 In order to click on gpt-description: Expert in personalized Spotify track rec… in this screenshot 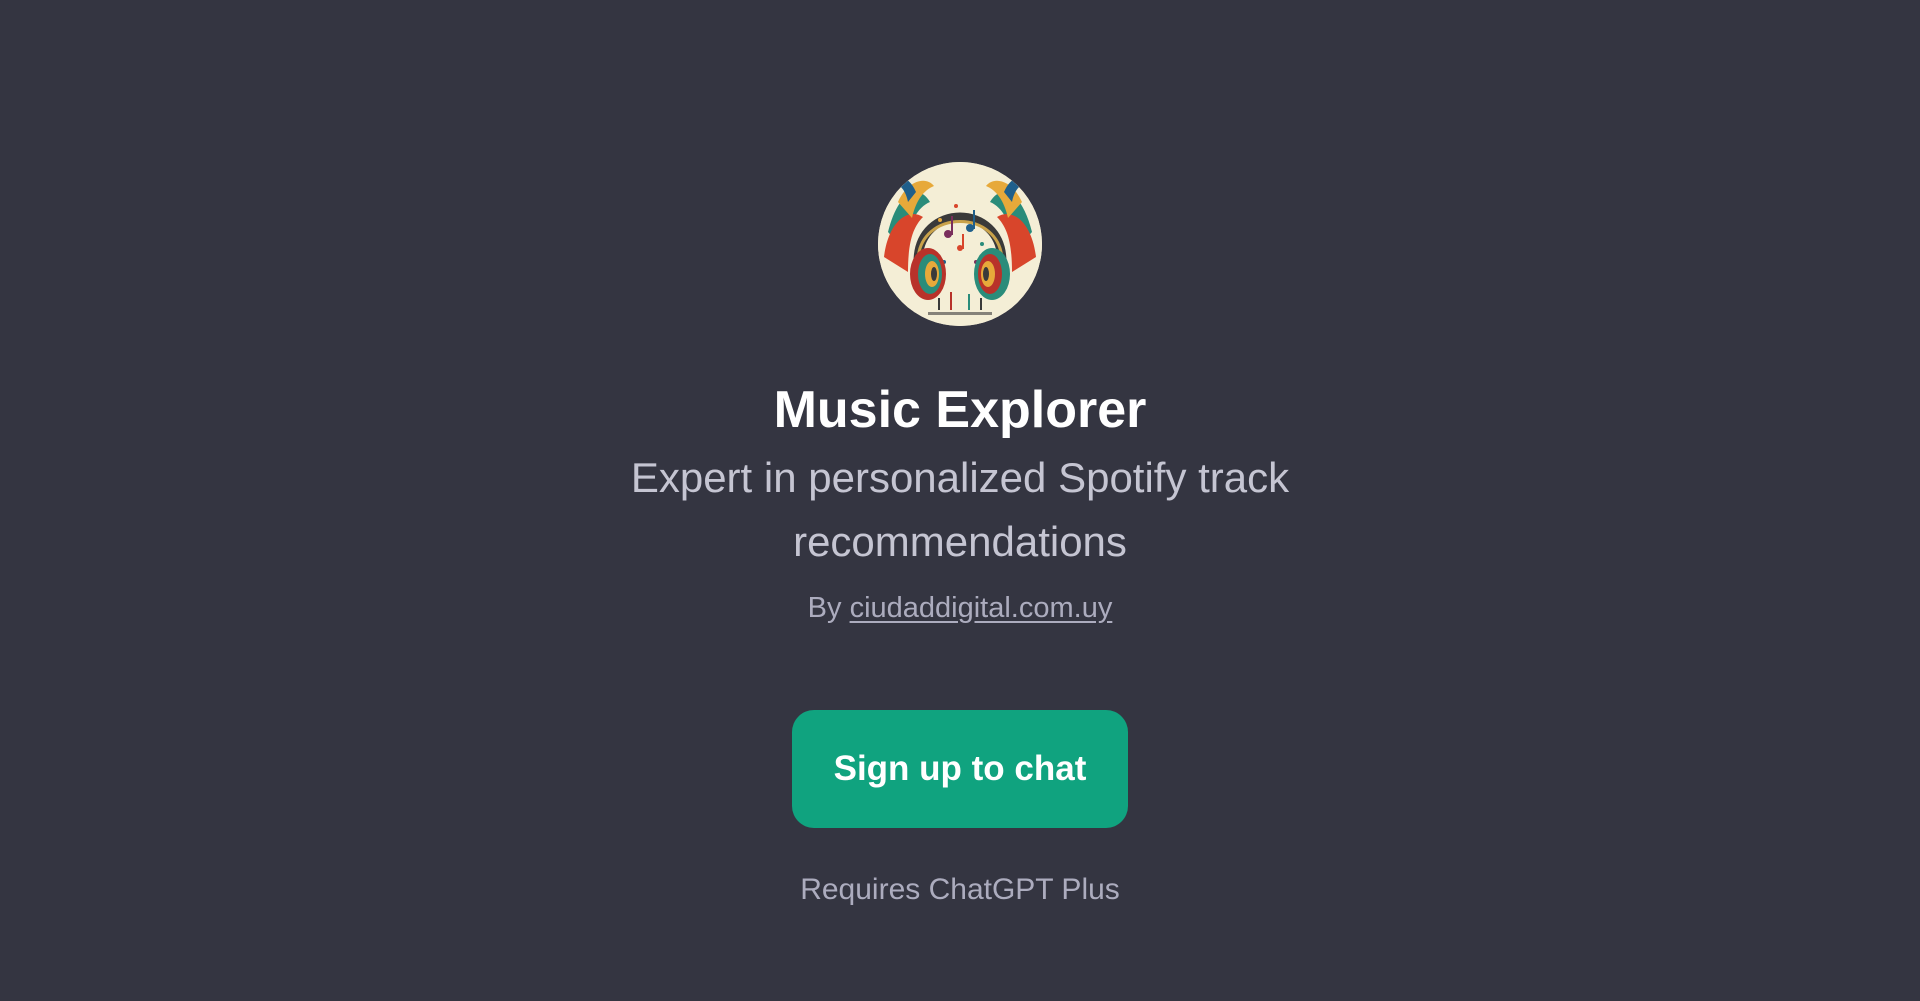, I will do `click(960, 509)`.